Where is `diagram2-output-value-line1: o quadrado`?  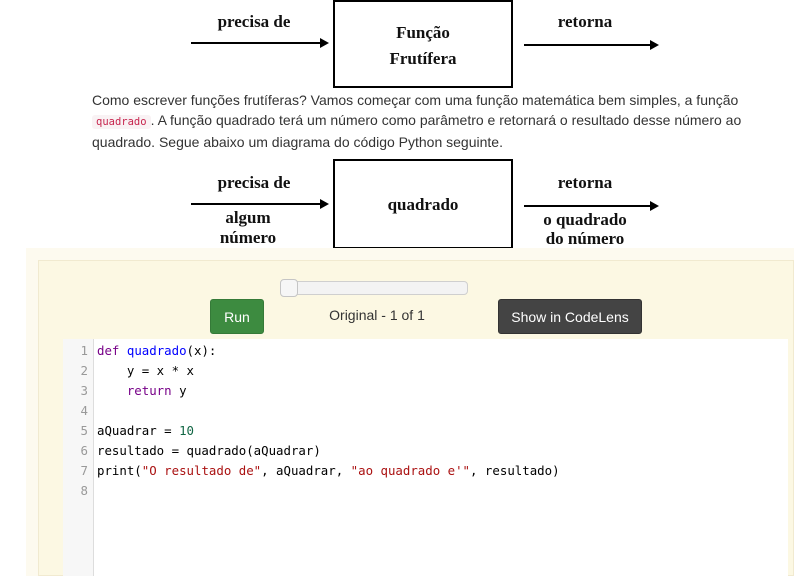 diagram2-output-value-line1: o quadrado is located at coordinates (585, 219).